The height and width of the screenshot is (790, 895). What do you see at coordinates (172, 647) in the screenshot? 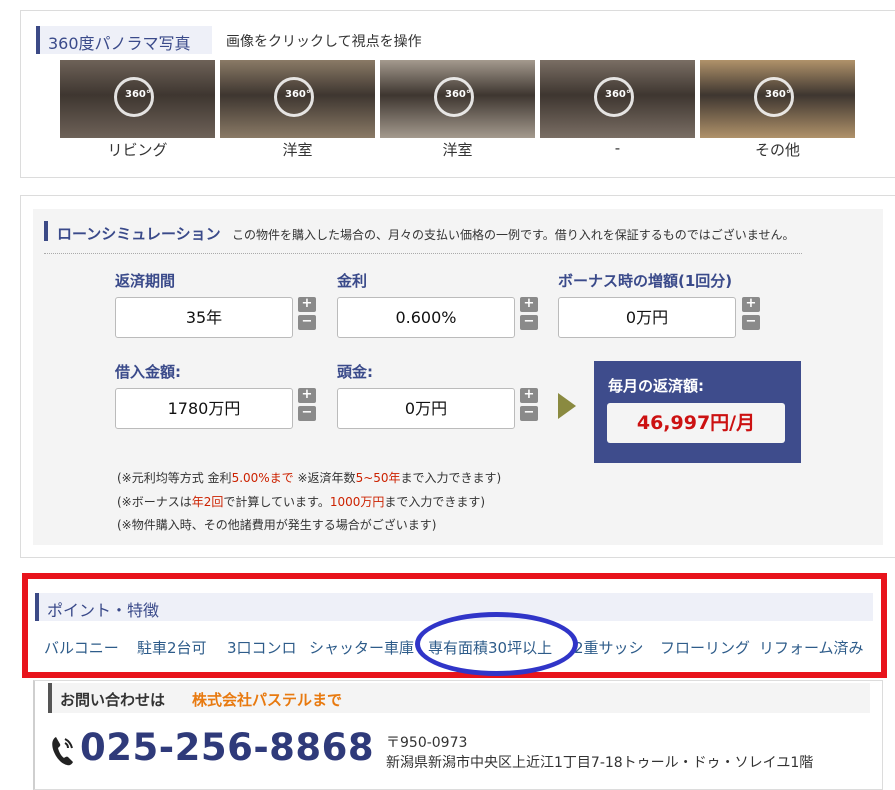
I see `feature-tag-parking: 駐車2台可` at bounding box center [172, 647].